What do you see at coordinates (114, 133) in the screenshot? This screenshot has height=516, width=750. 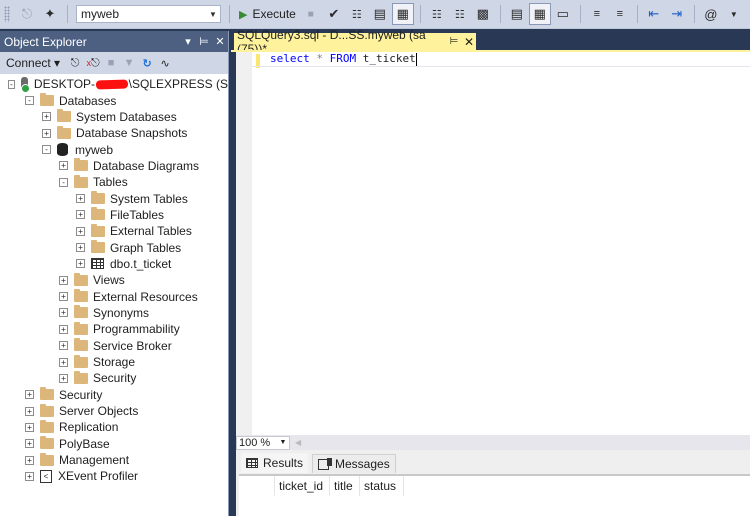 I see `tree-node: + Database Snapshots` at bounding box center [114, 133].